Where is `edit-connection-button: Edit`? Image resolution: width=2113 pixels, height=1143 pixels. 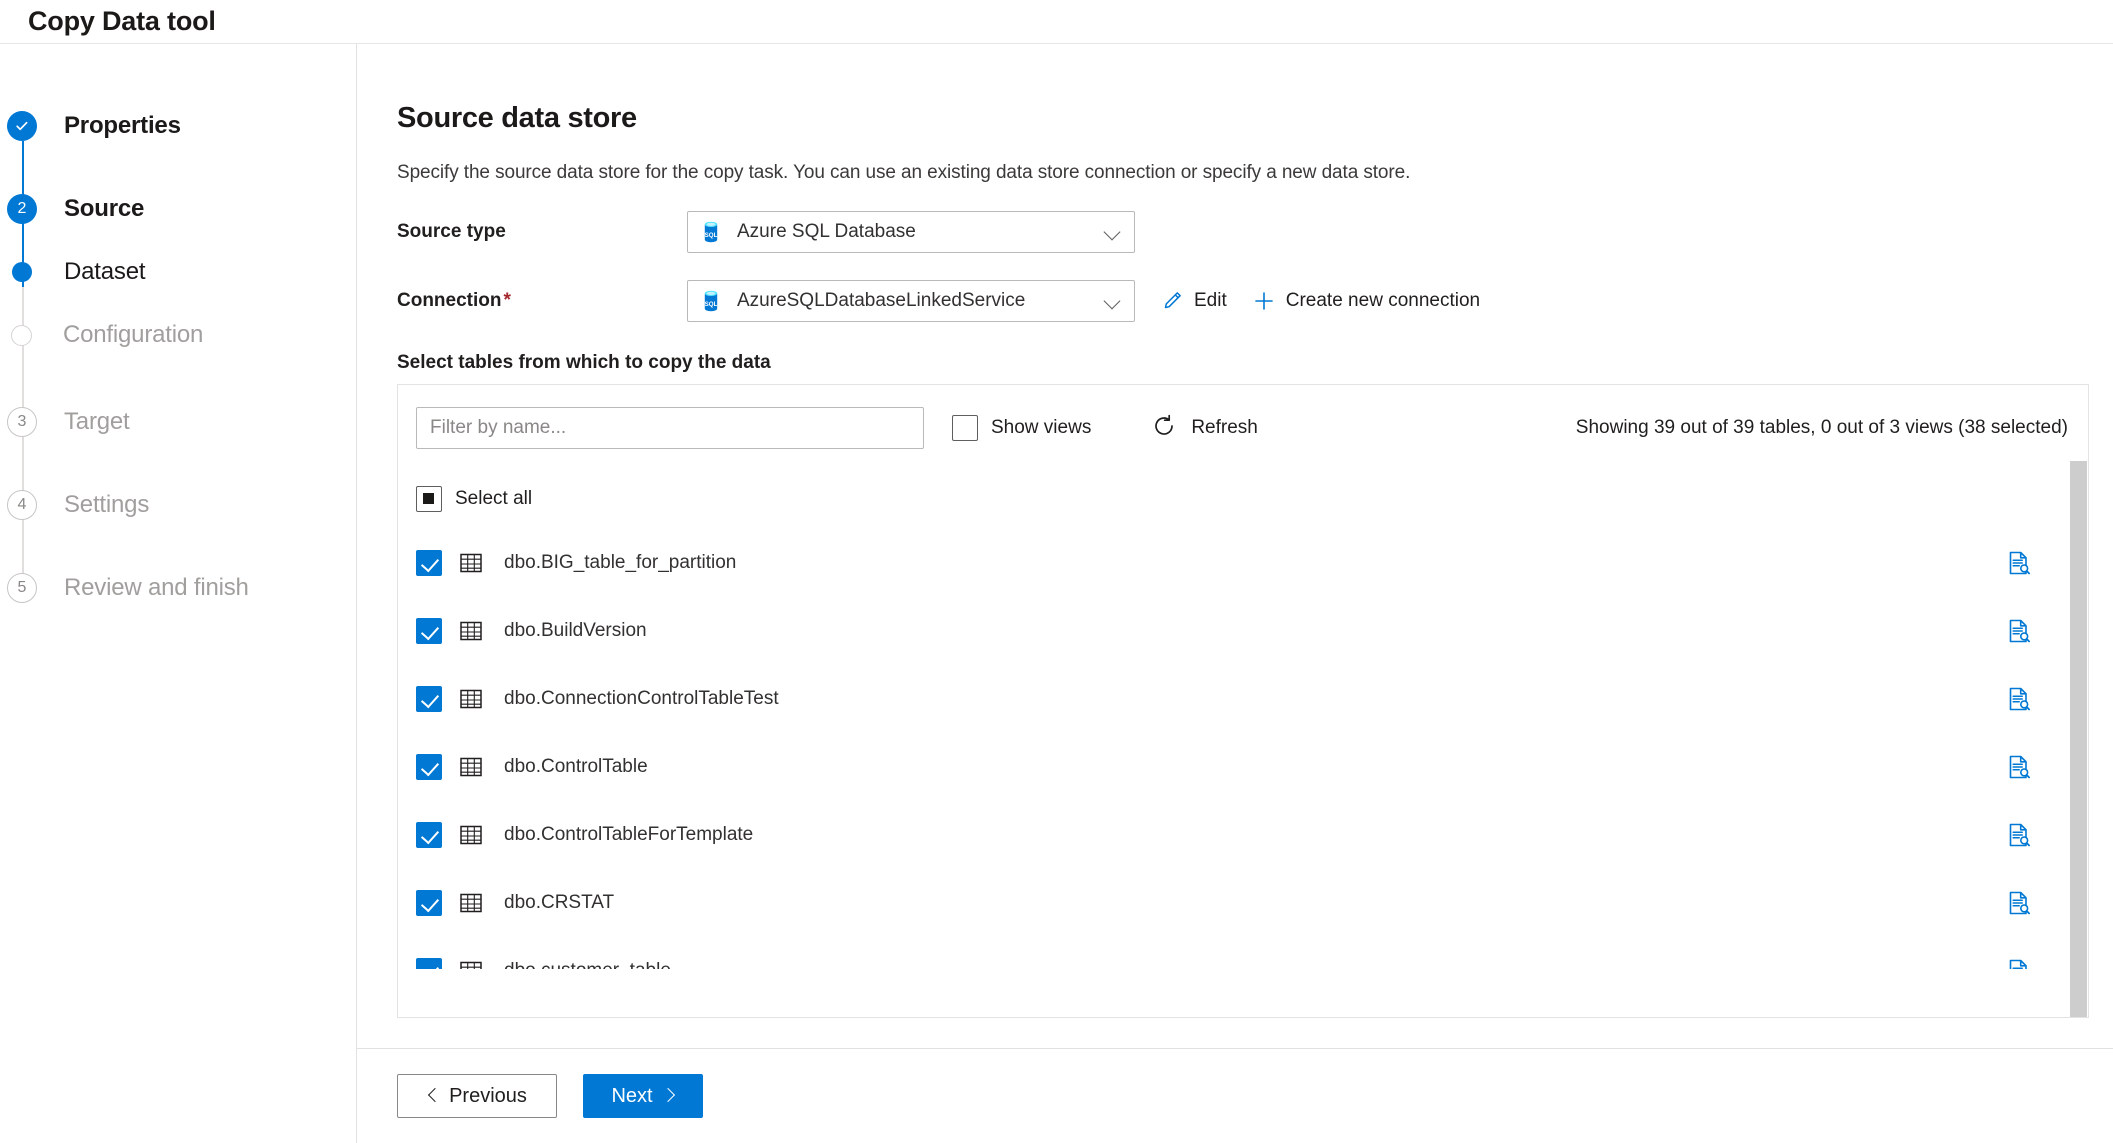 edit-connection-button: Edit is located at coordinates (1194, 301).